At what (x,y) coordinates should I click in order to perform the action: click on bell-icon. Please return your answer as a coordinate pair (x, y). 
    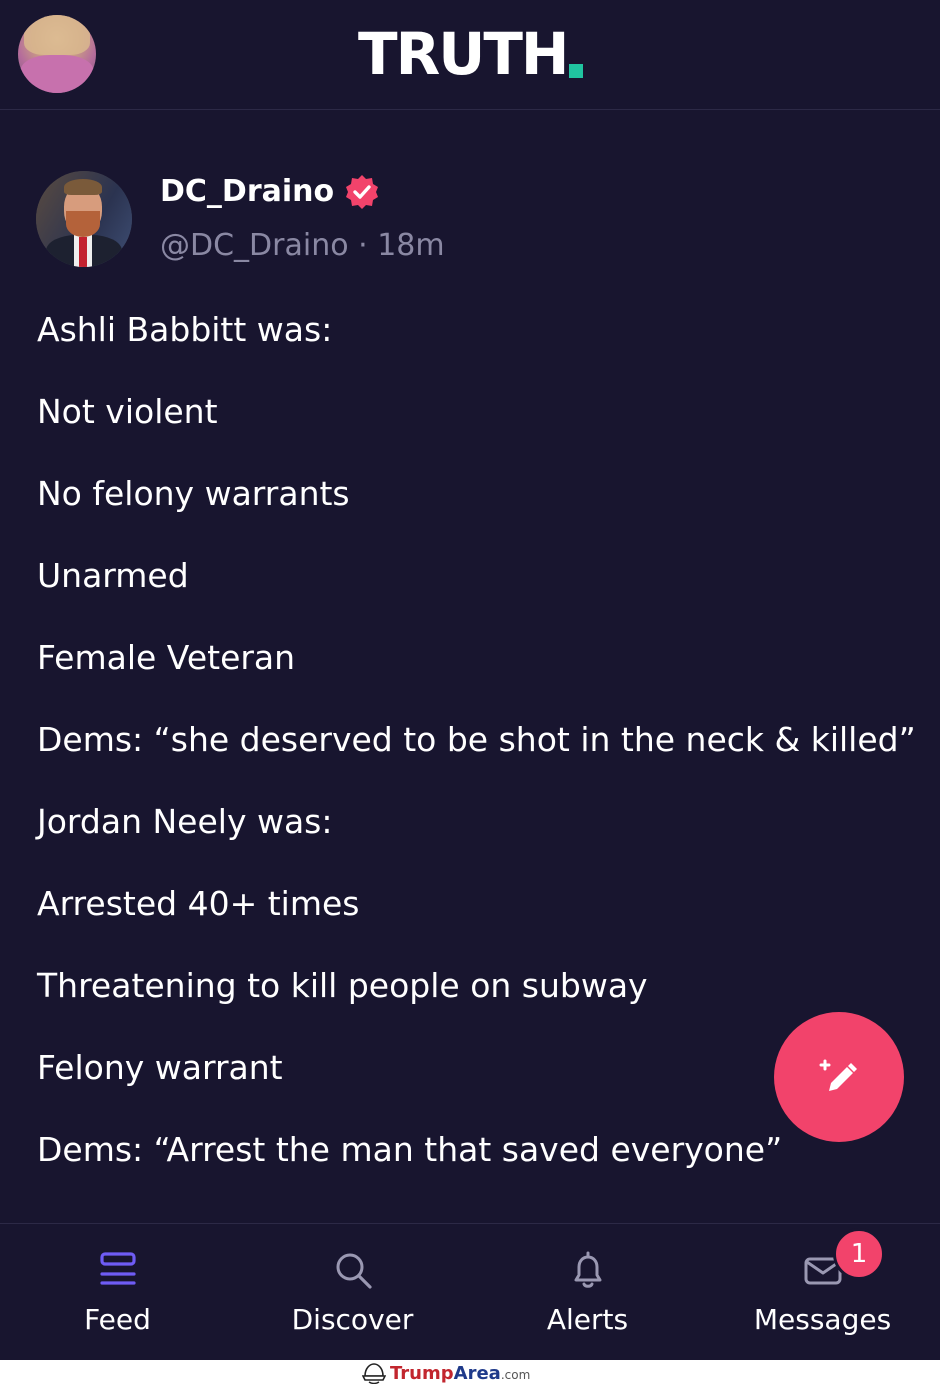
    Looking at the image, I should click on (587, 1269).